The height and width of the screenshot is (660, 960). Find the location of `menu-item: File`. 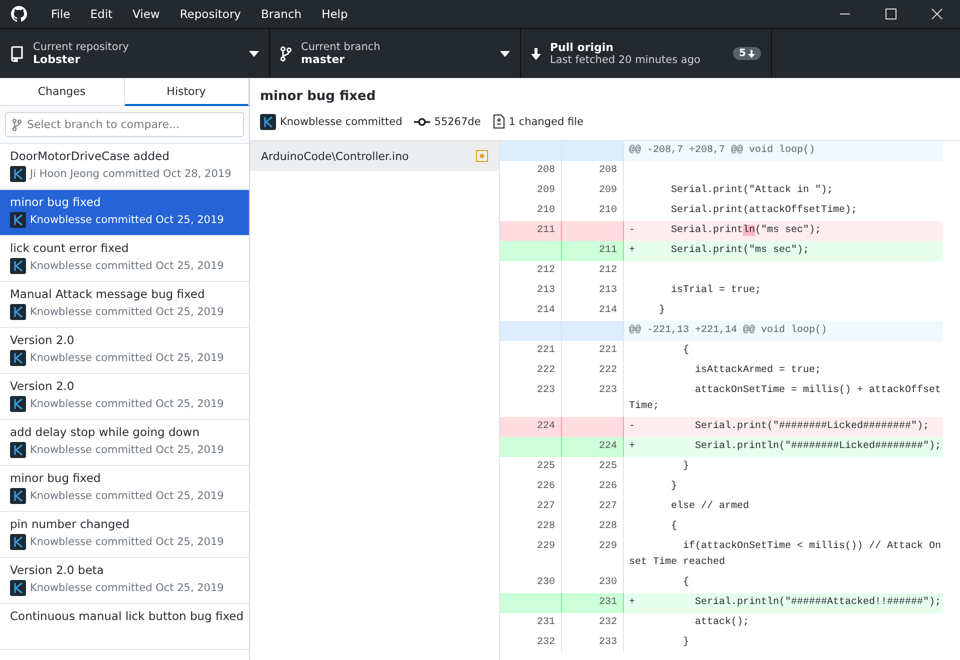

menu-item: File is located at coordinates (60, 14).